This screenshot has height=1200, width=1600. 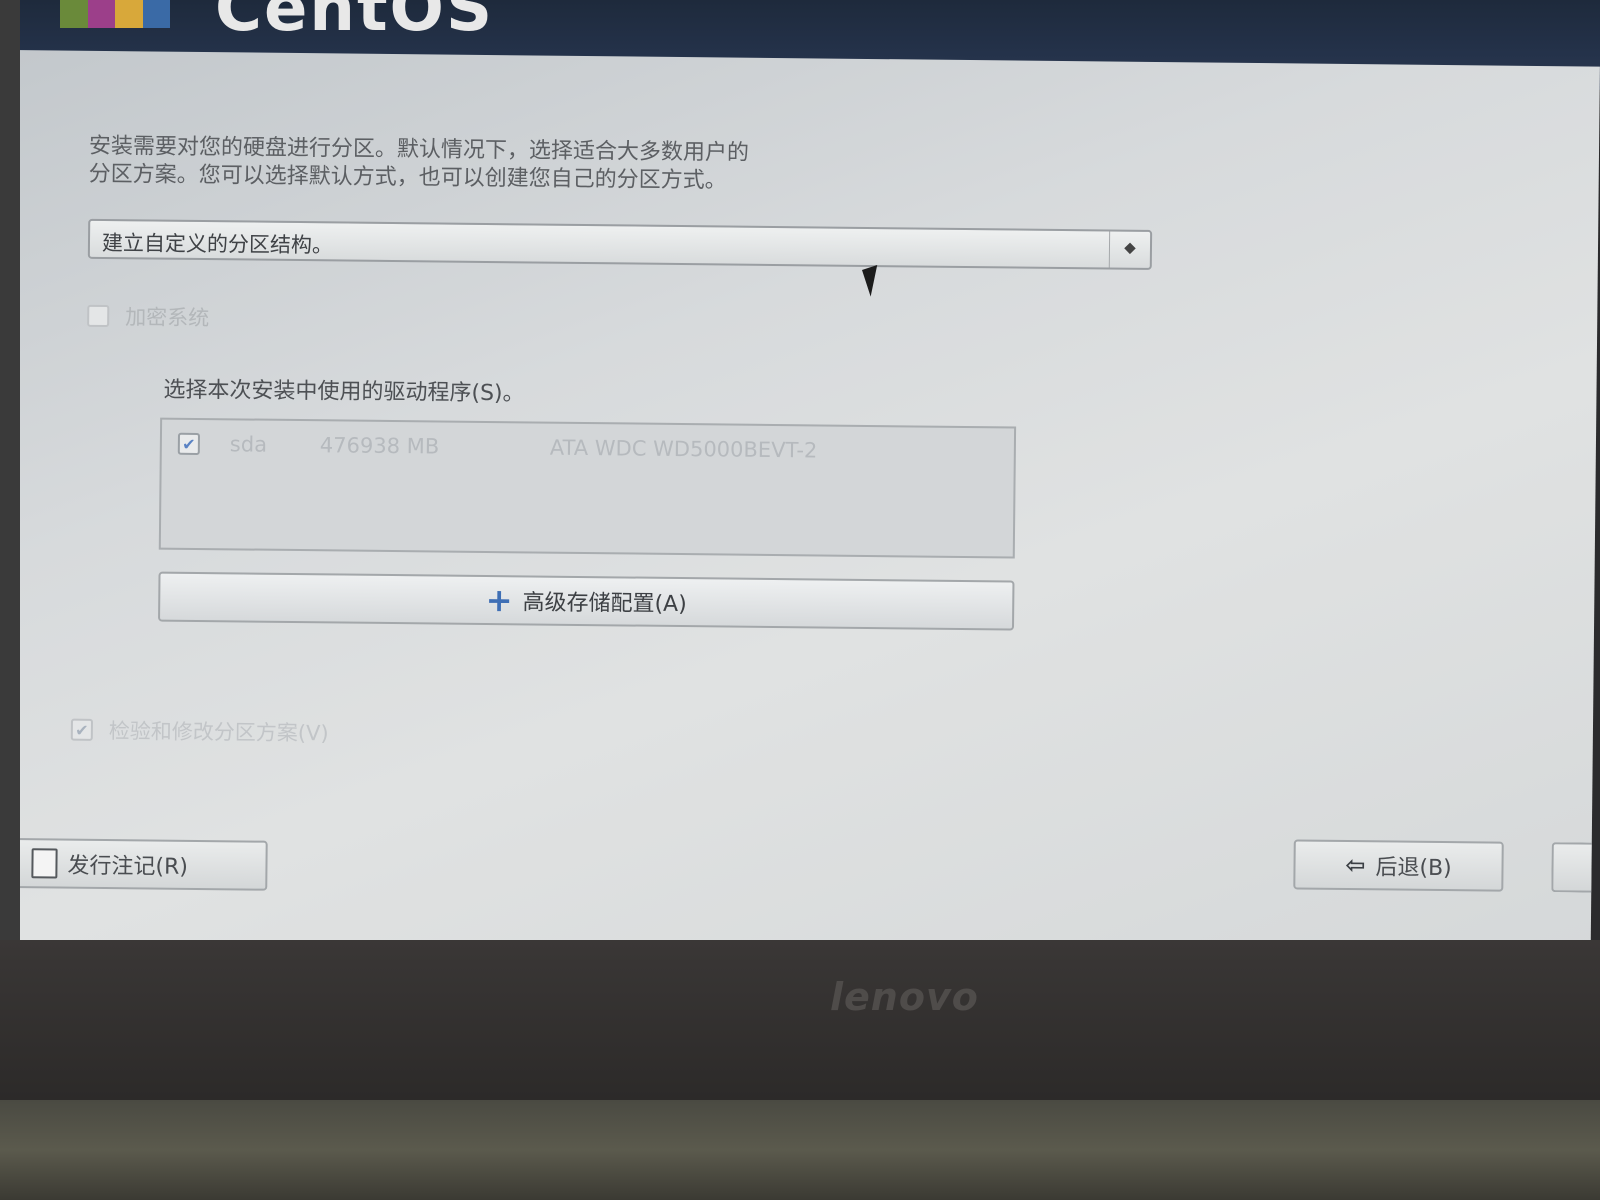 What do you see at coordinates (620, 244) in the screenshot?
I see `partition-layout-select: 建立自定义的分区结构。 ⯁` at bounding box center [620, 244].